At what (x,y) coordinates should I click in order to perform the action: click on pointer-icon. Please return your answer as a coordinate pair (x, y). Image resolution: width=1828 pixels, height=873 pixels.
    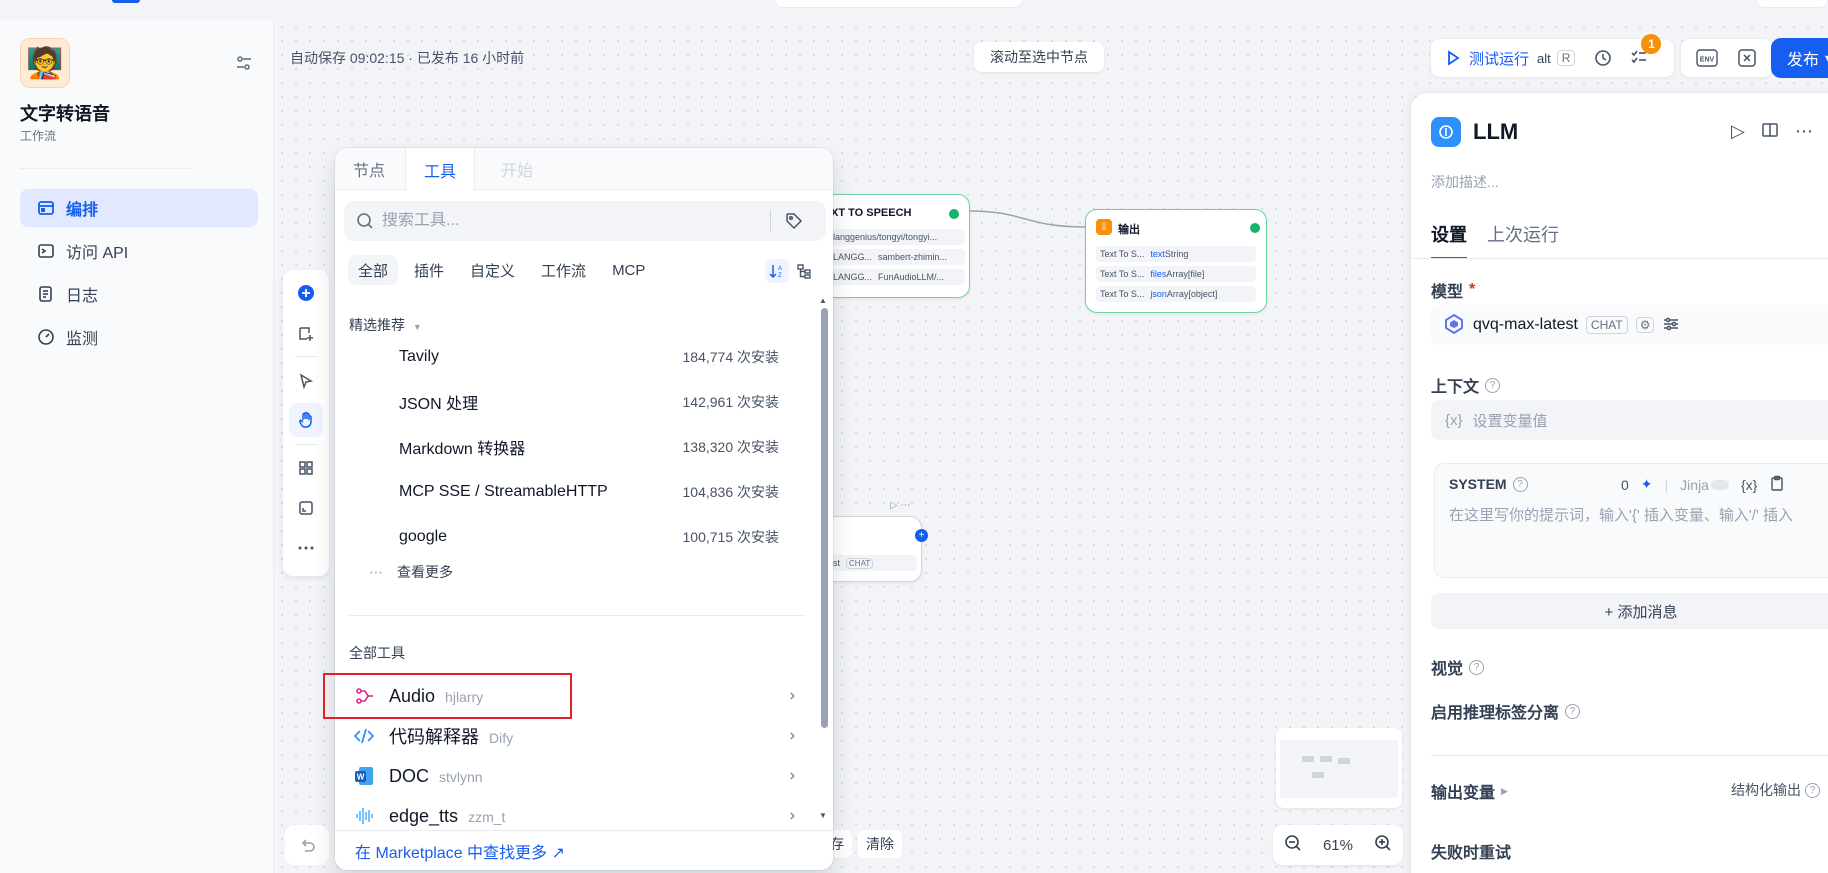
    Looking at the image, I should click on (306, 381).